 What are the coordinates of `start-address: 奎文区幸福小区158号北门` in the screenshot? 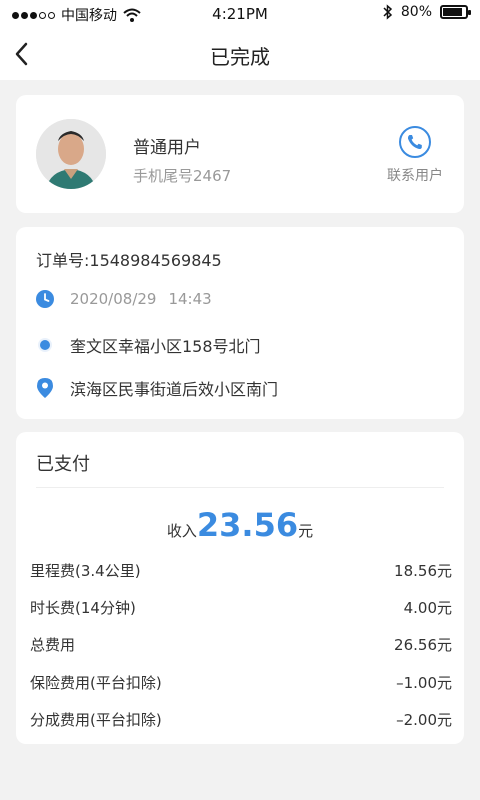 It's located at (165, 346).